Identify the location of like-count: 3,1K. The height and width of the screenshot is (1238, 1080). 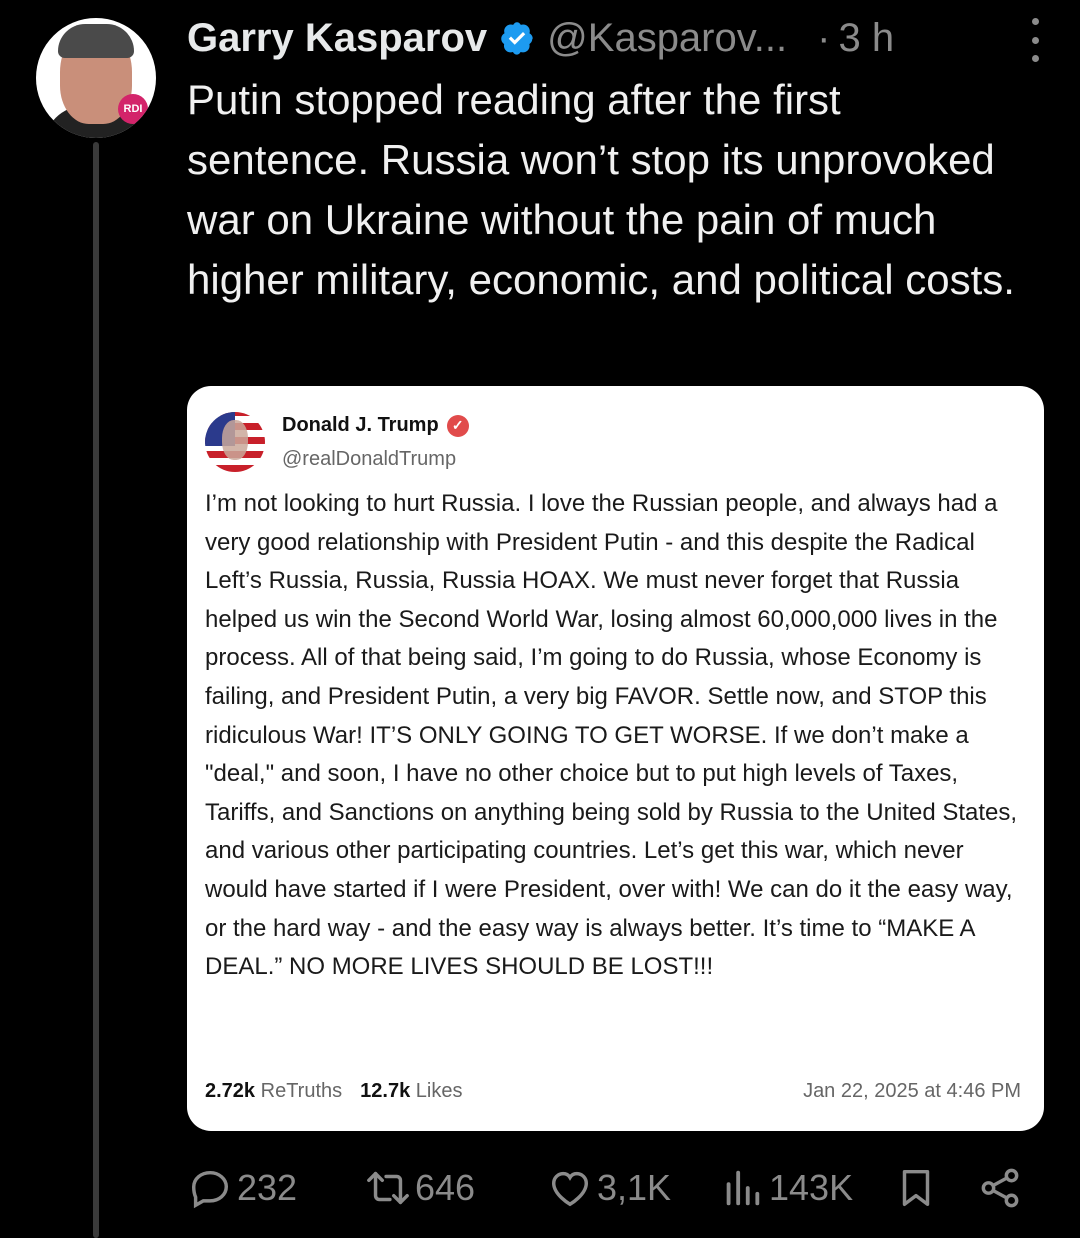
(634, 1187).